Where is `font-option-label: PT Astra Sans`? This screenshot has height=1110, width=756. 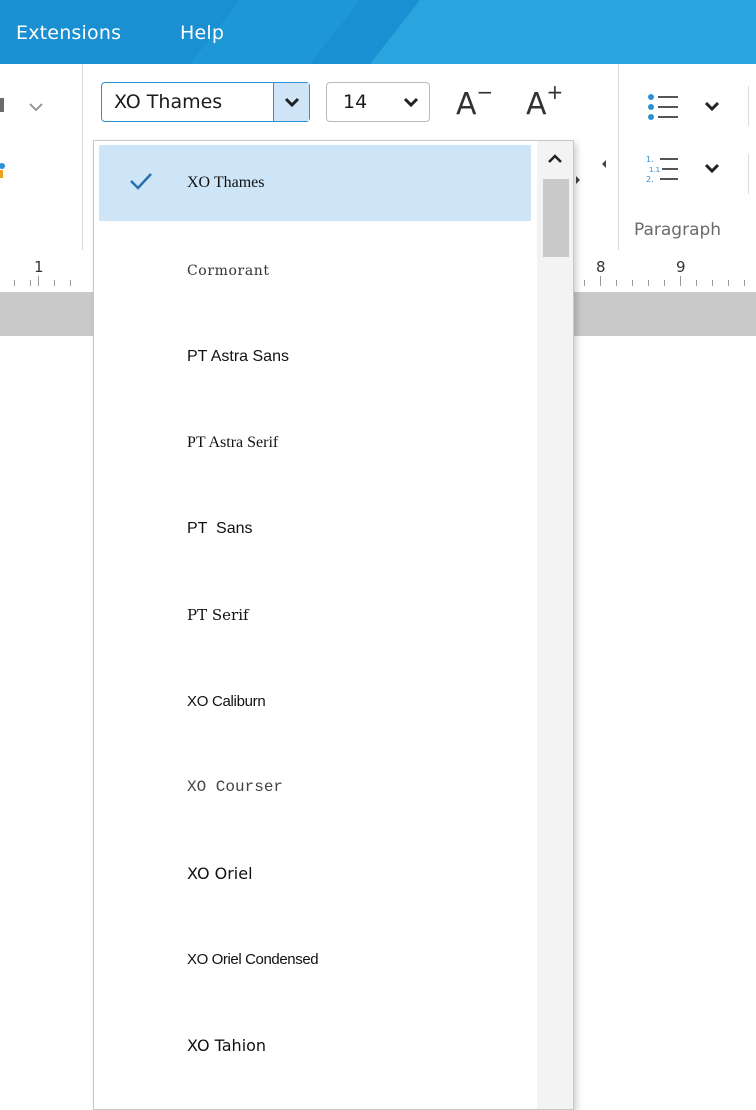 font-option-label: PT Astra Sans is located at coordinates (238, 356).